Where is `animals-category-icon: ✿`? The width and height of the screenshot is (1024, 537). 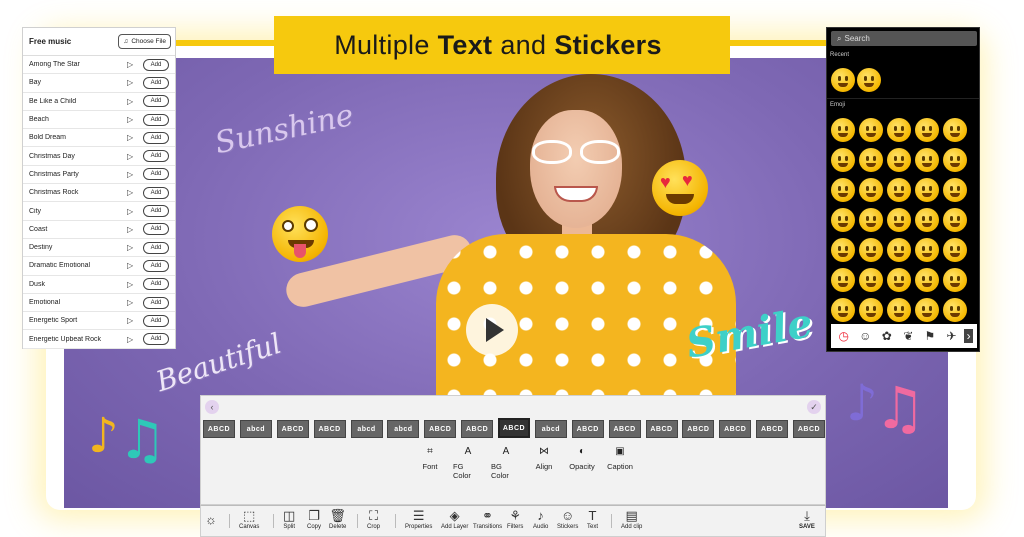 animals-category-icon: ✿ is located at coordinates (887, 336).